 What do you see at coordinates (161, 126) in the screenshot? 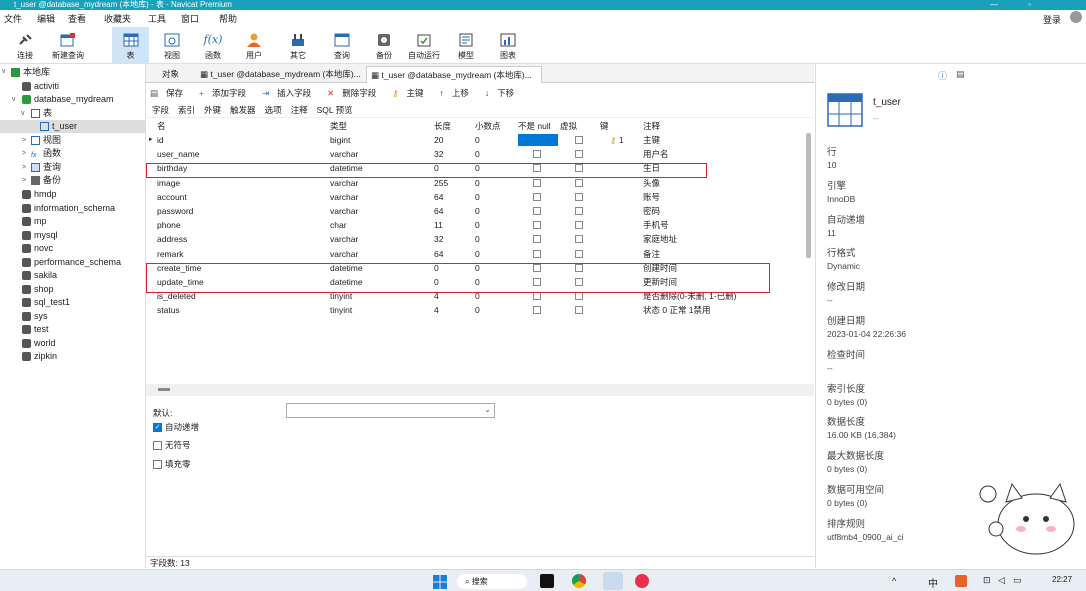
I see `column-header: 名` at bounding box center [161, 126].